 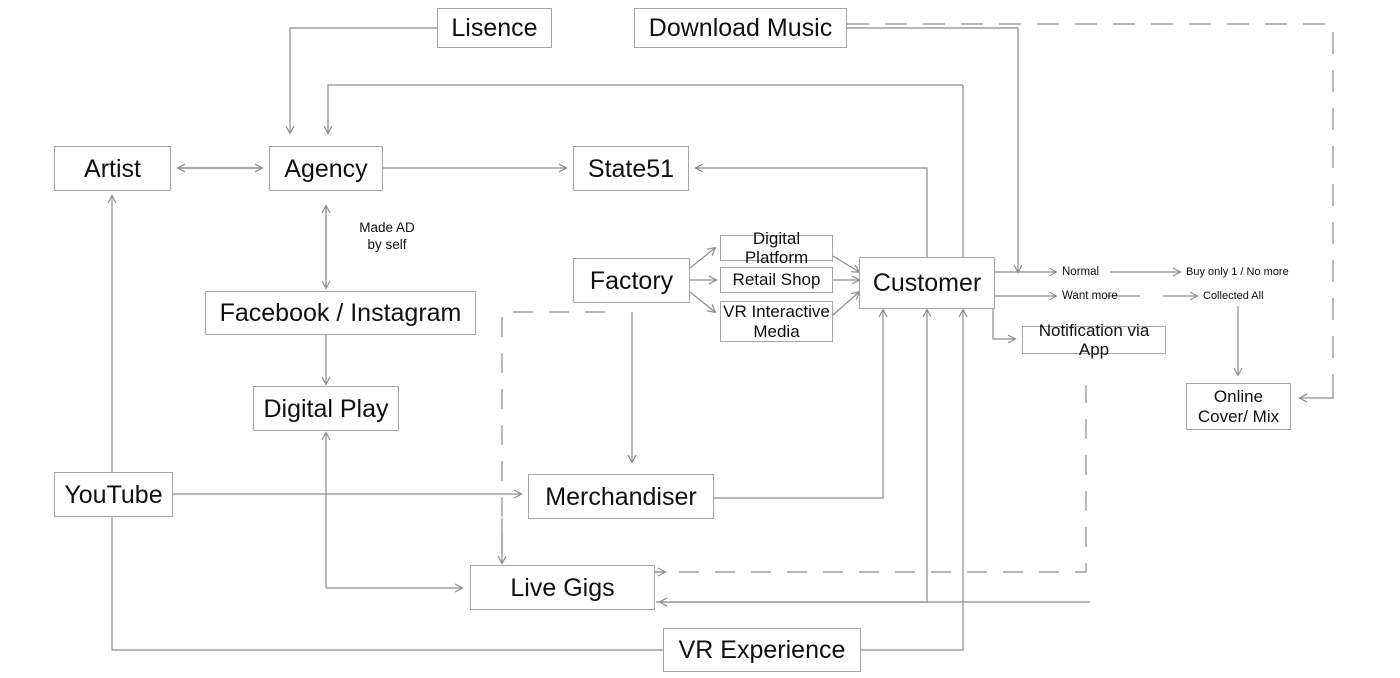 I want to click on node-digital-play: Digital Play, so click(x=326, y=408).